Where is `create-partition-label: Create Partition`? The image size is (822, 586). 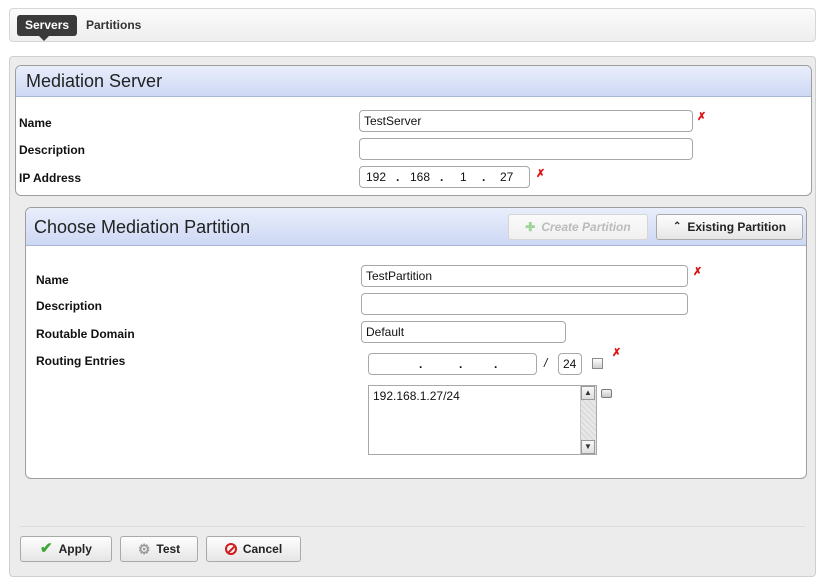 create-partition-label: Create Partition is located at coordinates (586, 227).